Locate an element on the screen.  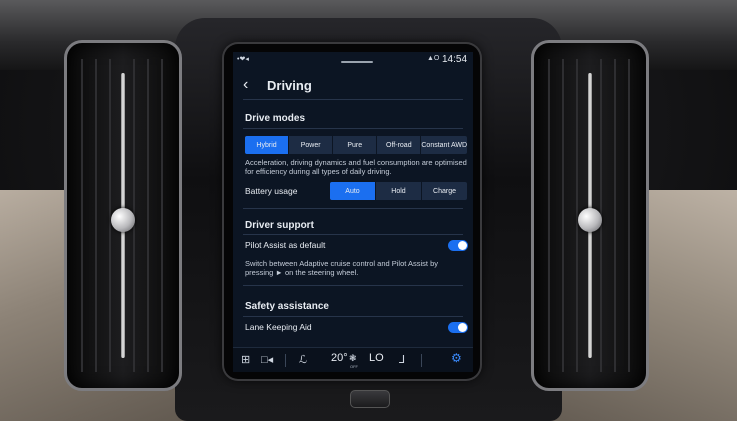
climate-bar: ⊞ □◂ ℒ 20° ❃ OFF LO ⅃ ⚙ is located at coordinates (353, 359).